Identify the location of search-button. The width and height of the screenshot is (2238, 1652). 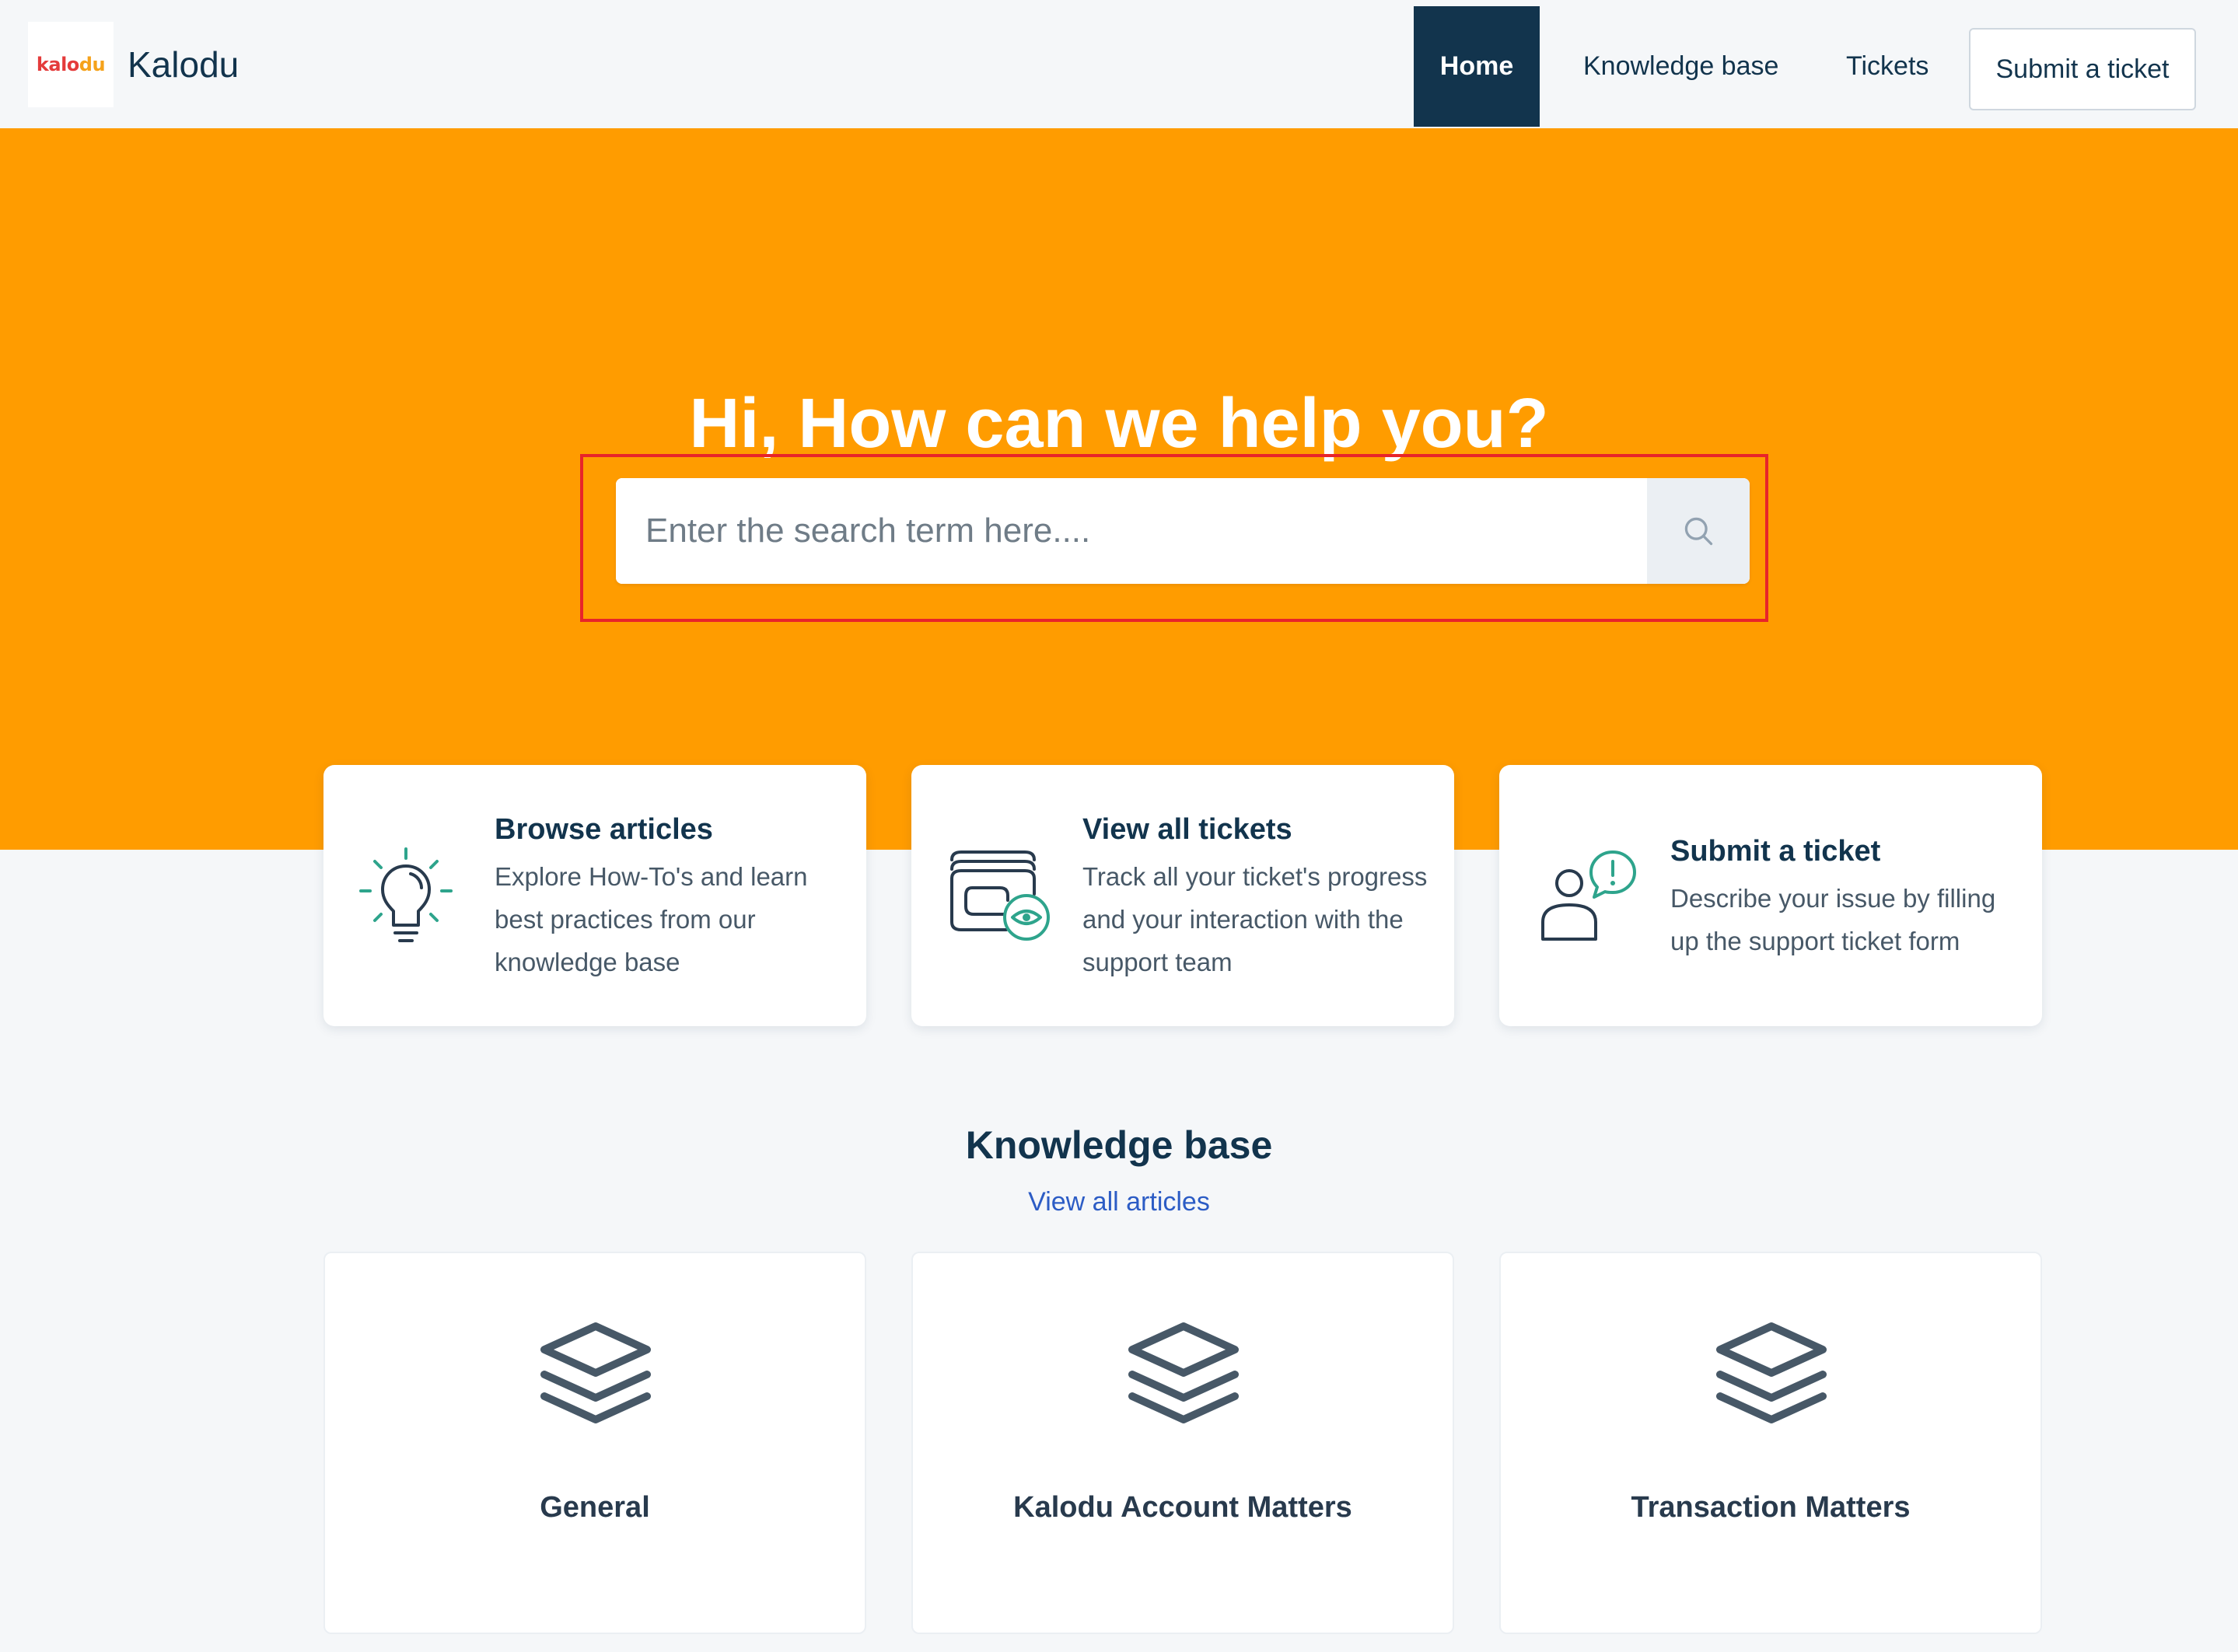
(1698, 531).